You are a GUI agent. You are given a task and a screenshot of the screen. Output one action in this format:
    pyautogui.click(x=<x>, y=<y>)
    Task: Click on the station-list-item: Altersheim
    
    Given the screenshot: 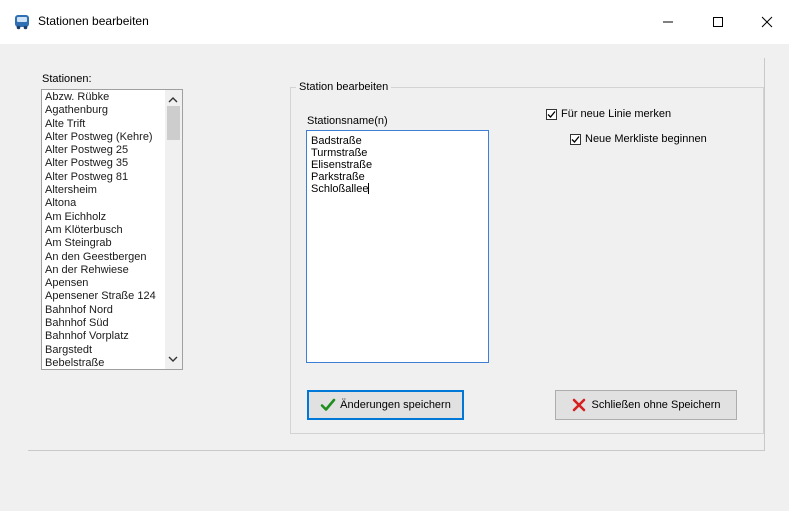 What is the action you would take?
    pyautogui.click(x=104, y=190)
    